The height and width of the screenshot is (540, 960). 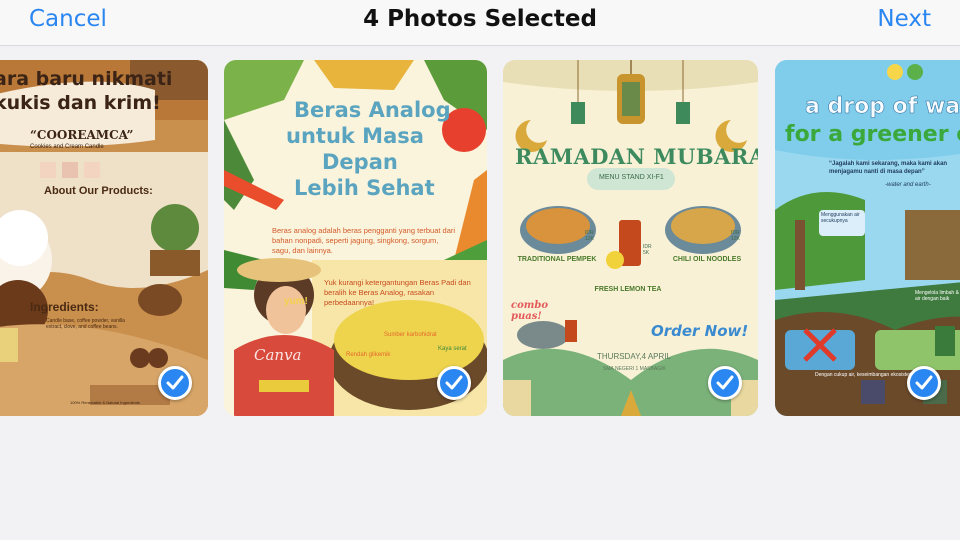 I want to click on poster-footer: 100% Renewable & Natural Ingredients, so click(x=105, y=402).